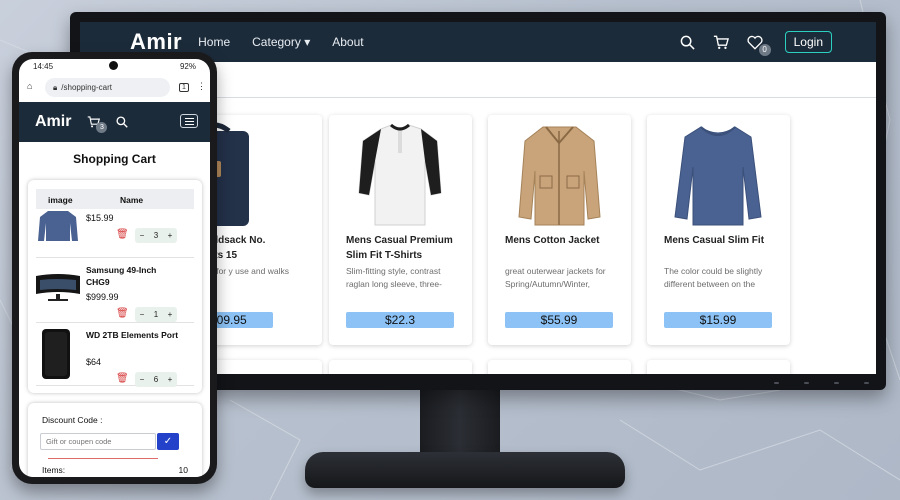  I want to click on status-battery: 92%, so click(187, 66).